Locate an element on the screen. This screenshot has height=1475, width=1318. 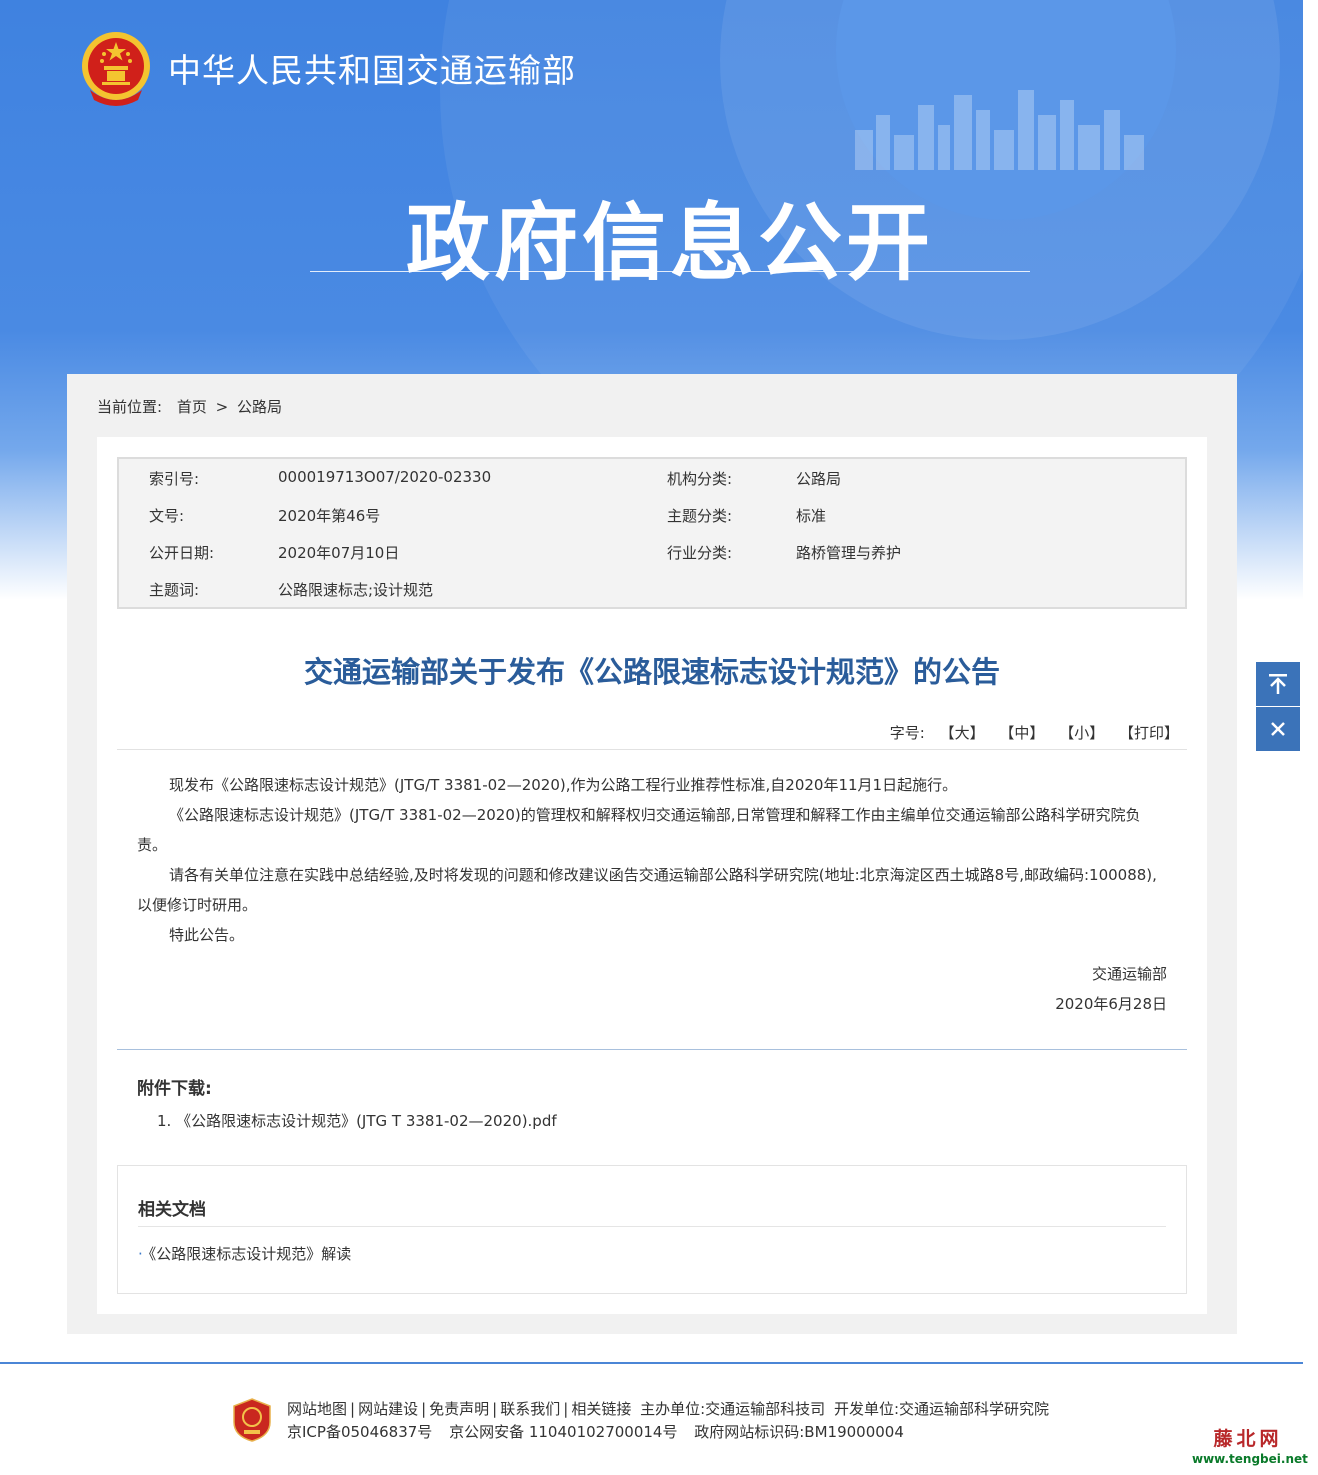
back-to-top-icon is located at coordinates (1278, 684).